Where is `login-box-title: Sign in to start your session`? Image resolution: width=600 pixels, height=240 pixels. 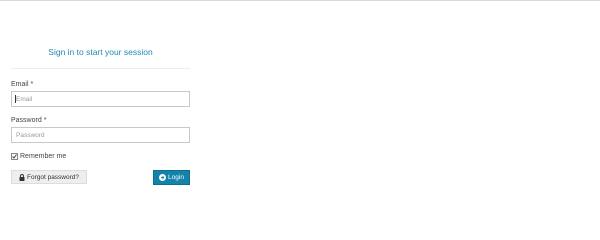 login-box-title: Sign in to start your session is located at coordinates (100, 52).